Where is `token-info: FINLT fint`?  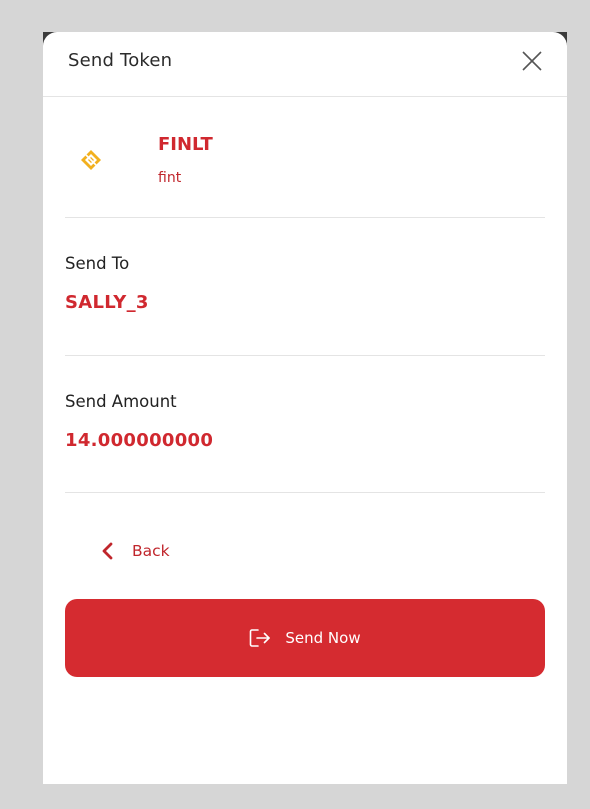
token-info: FINLT fint is located at coordinates (305, 157).